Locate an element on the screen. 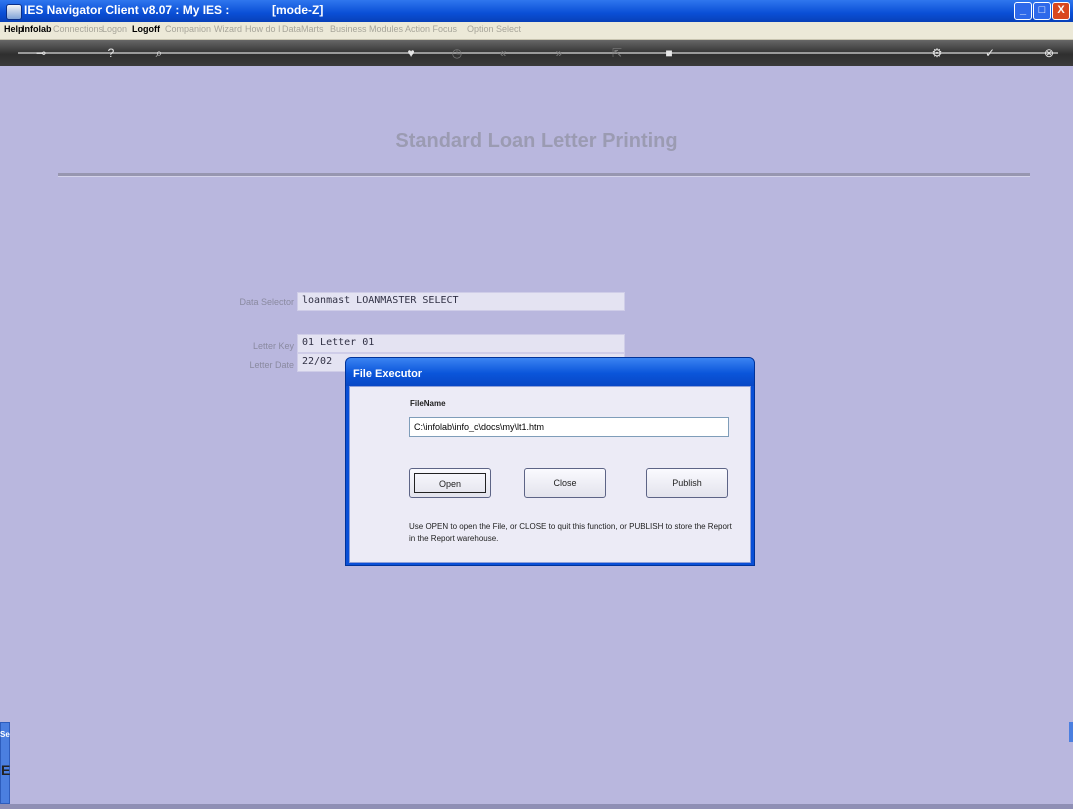 This screenshot has width=1073, height=809. minimize-button: _ is located at coordinates (1023, 11).